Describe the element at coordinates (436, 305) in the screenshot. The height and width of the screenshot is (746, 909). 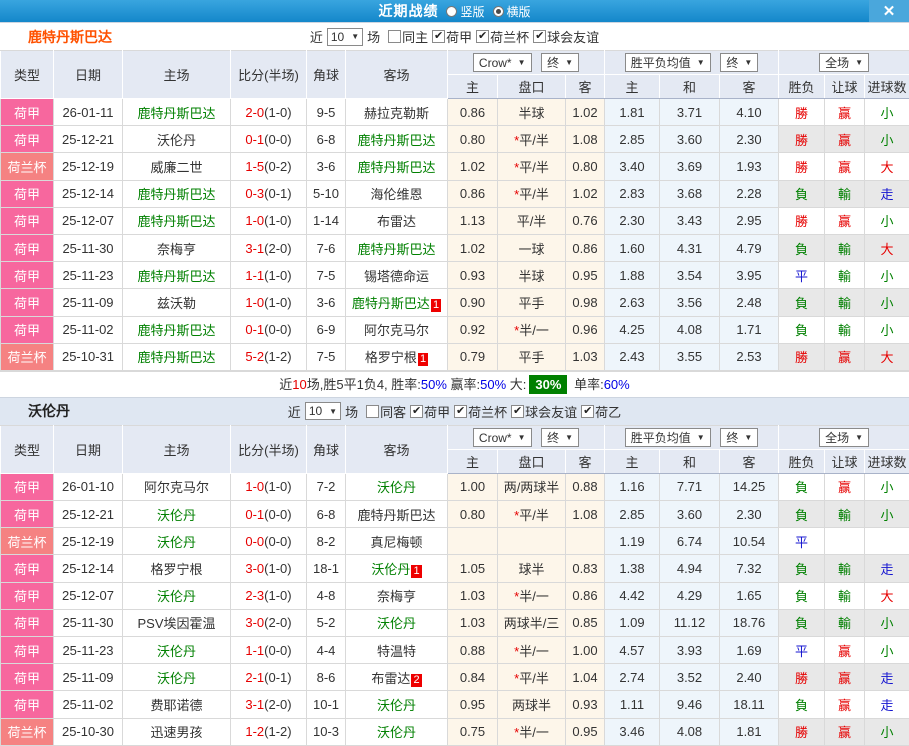
I see `rank-badge: 1` at that location.